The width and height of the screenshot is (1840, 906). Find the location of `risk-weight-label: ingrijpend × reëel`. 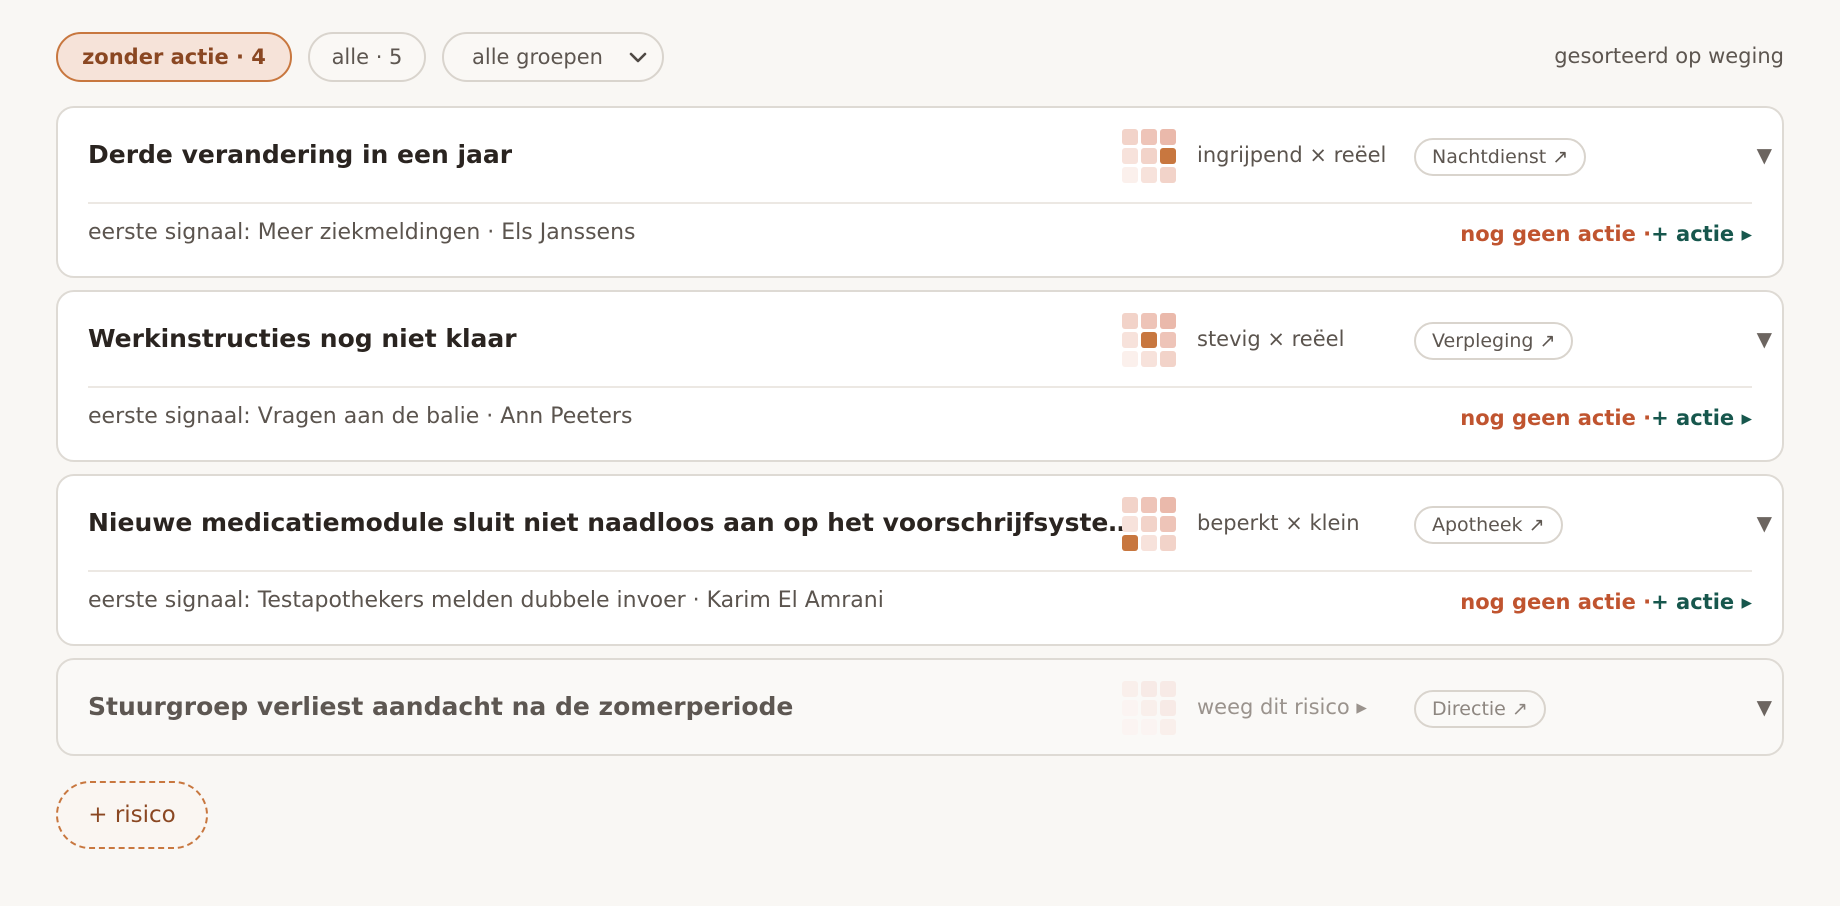

risk-weight-label: ingrijpend × reëel is located at coordinates (1291, 155).